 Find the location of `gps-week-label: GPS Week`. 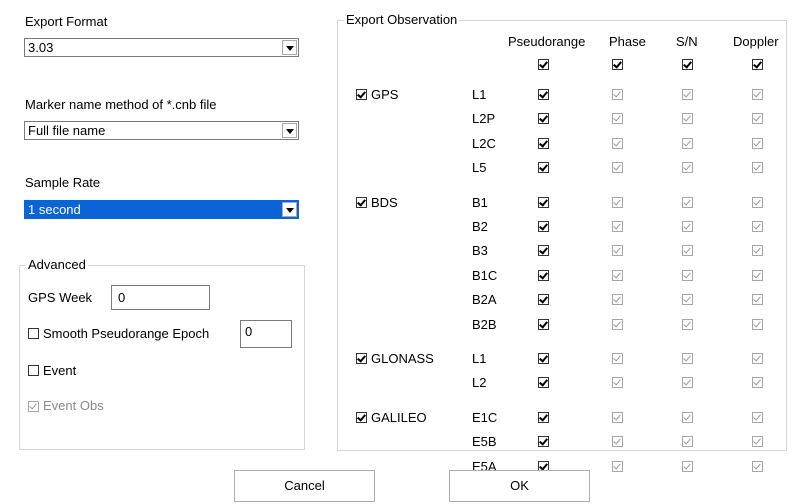

gps-week-label: GPS Week is located at coordinates (60, 297).